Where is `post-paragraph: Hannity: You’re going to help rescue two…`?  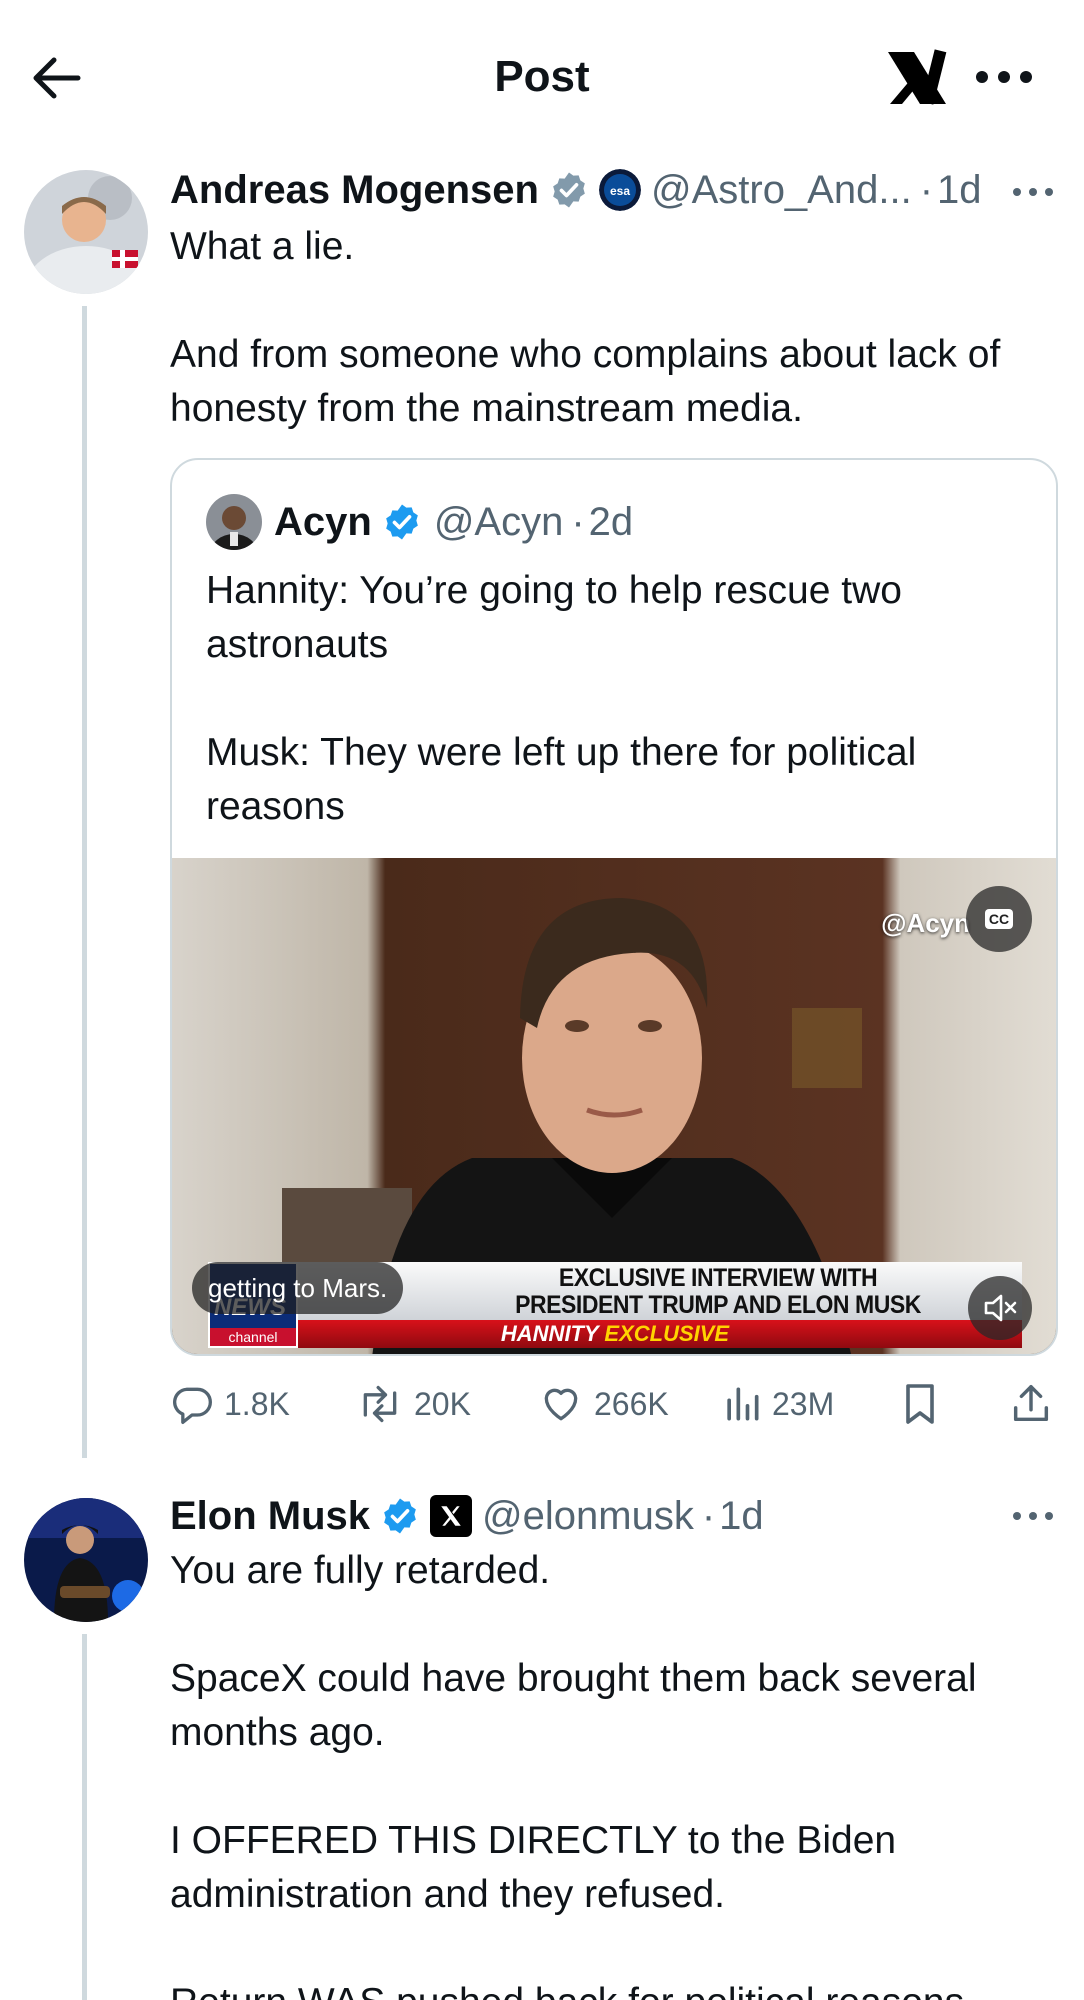 post-paragraph: Hannity: You’re going to help rescue two… is located at coordinates (554, 617).